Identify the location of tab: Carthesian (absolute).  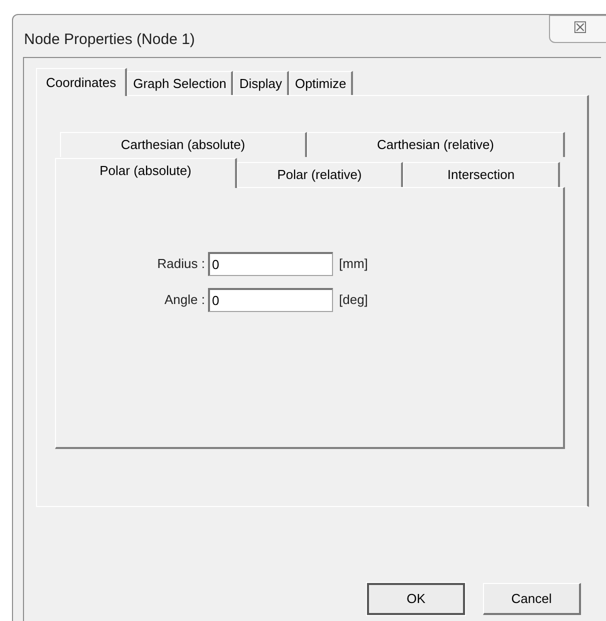
(183, 144).